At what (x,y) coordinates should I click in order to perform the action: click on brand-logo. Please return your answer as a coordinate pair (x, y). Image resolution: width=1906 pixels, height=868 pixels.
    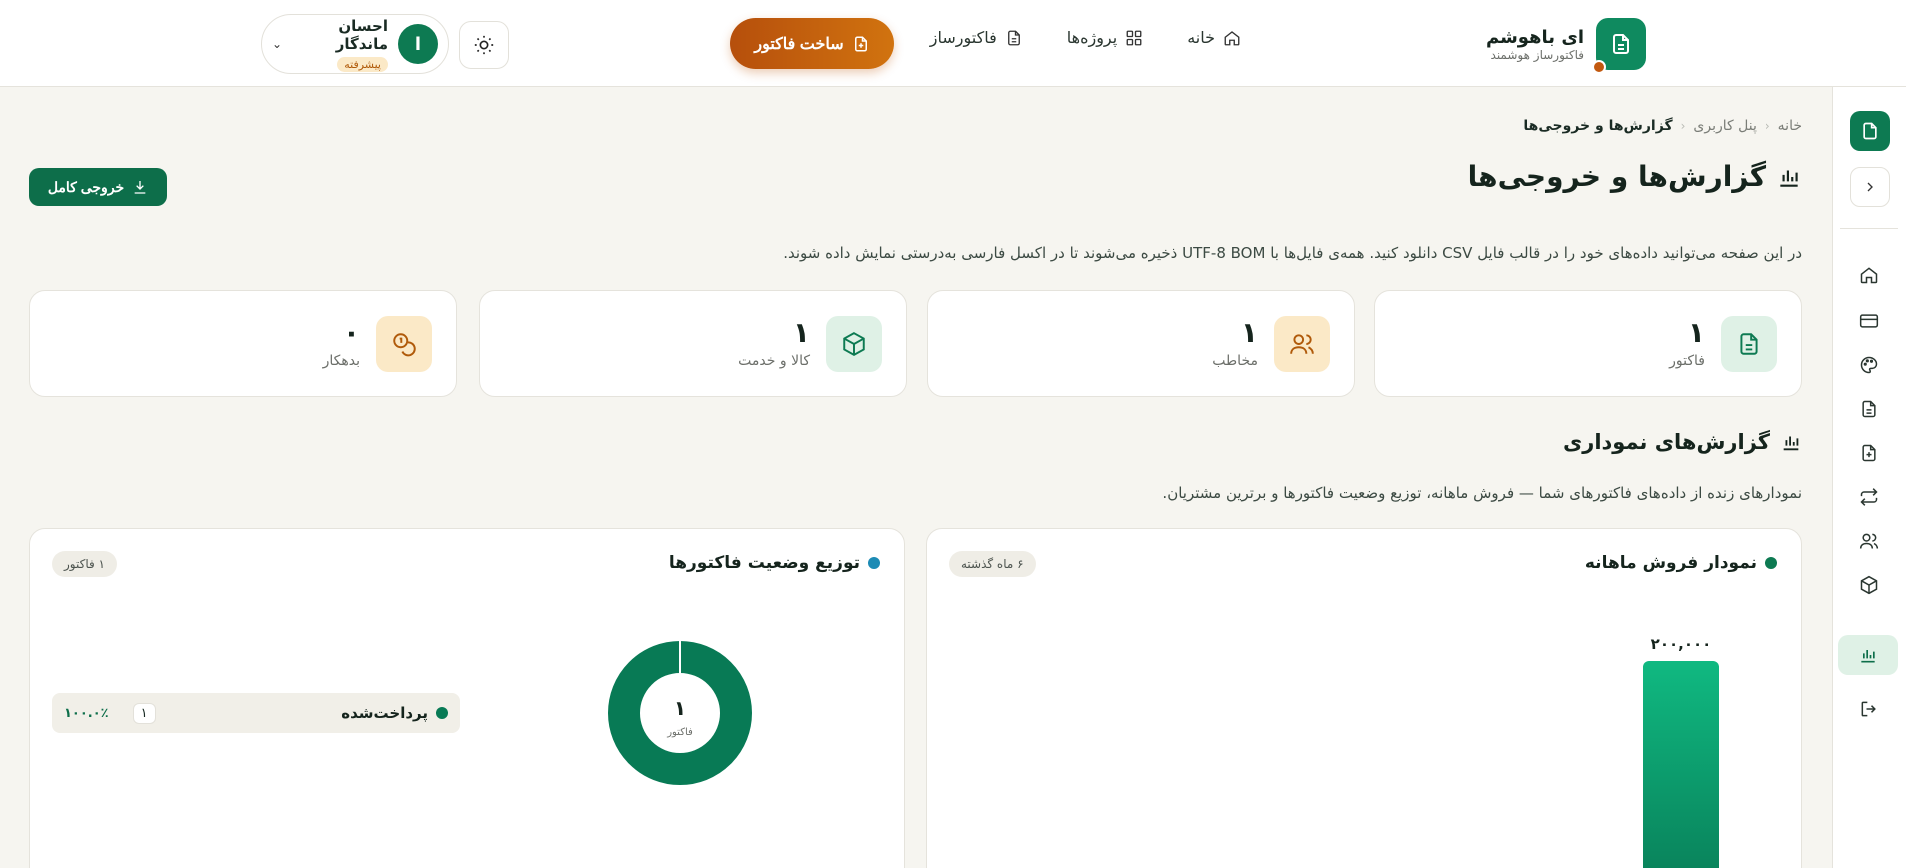
    Looking at the image, I should click on (1619, 46).